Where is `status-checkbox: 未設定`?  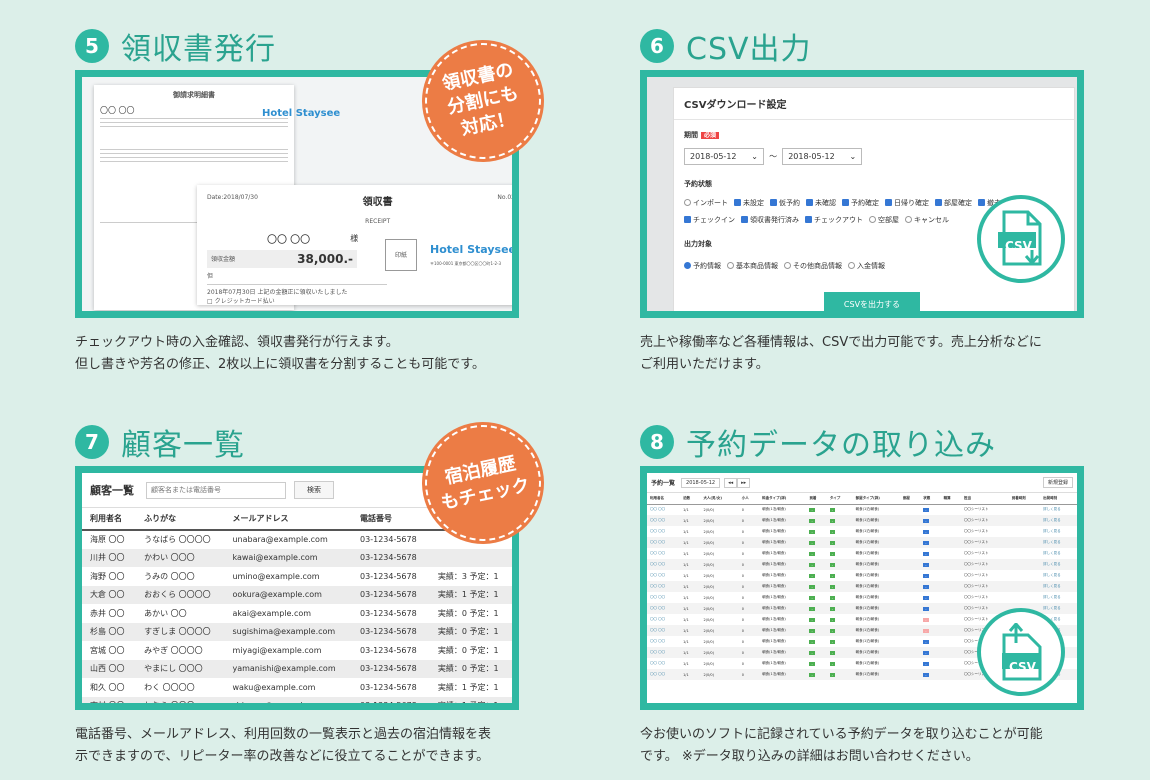
status-checkbox: 未設定 is located at coordinates (749, 203).